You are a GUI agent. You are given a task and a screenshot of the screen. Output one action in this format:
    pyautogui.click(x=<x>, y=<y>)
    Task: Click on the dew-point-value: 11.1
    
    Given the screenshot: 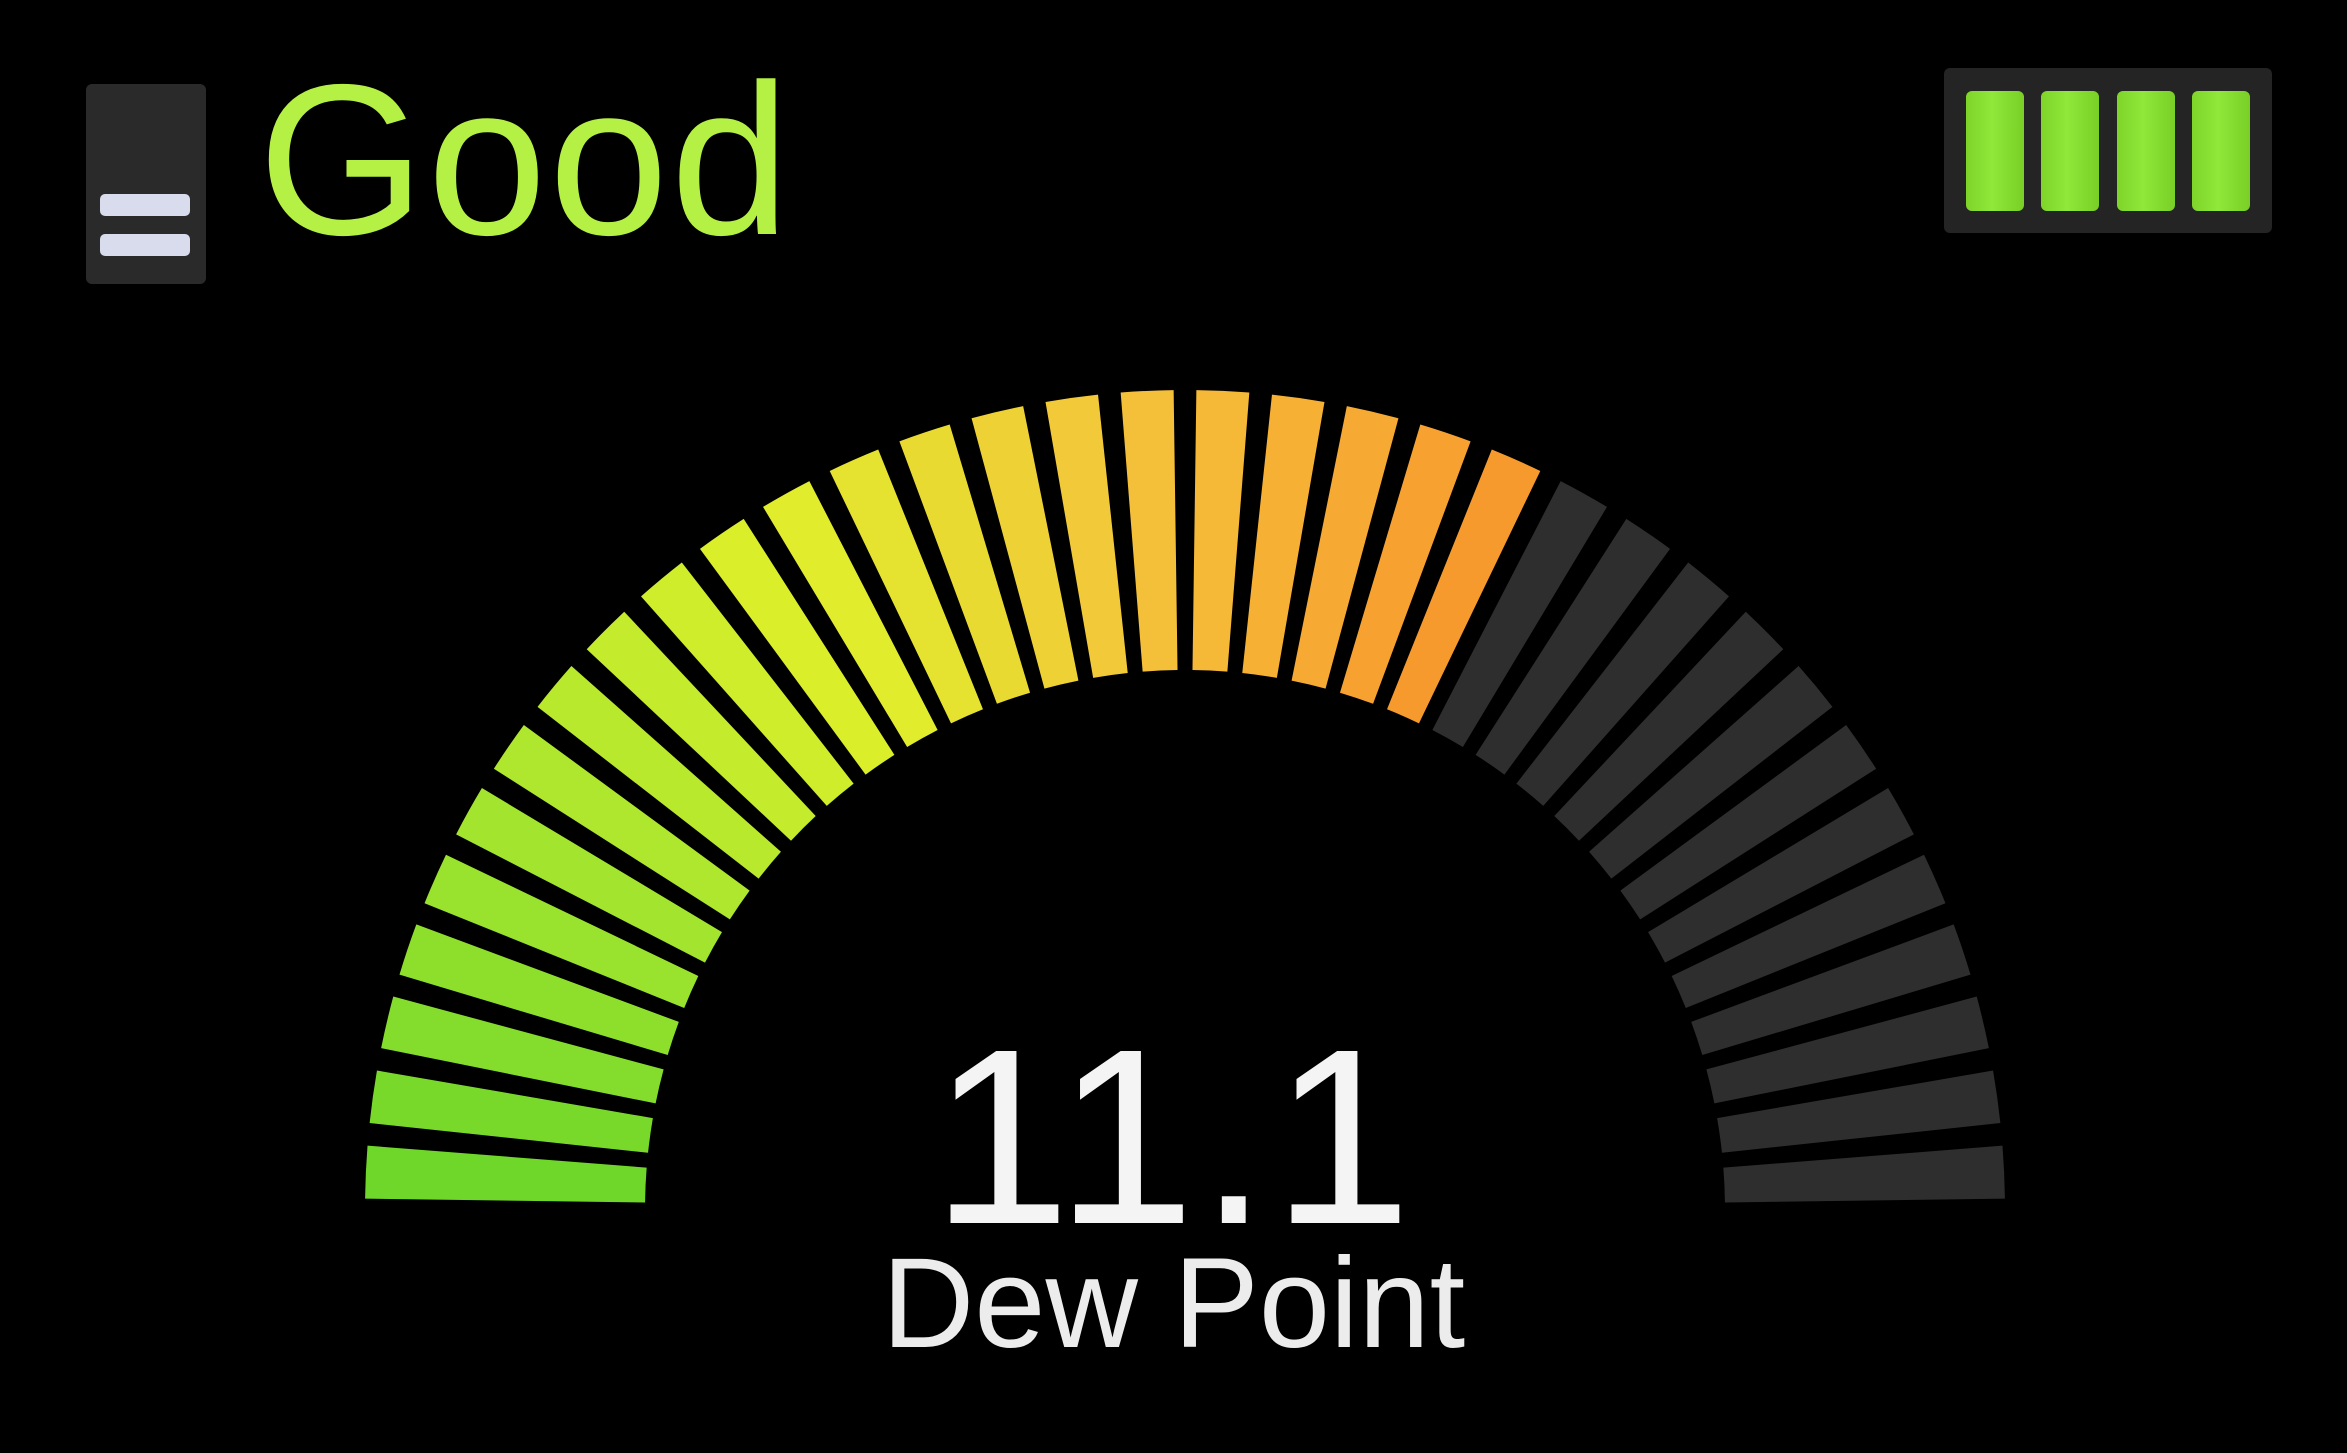 What is the action you would take?
    pyautogui.click(x=1173, y=1136)
    